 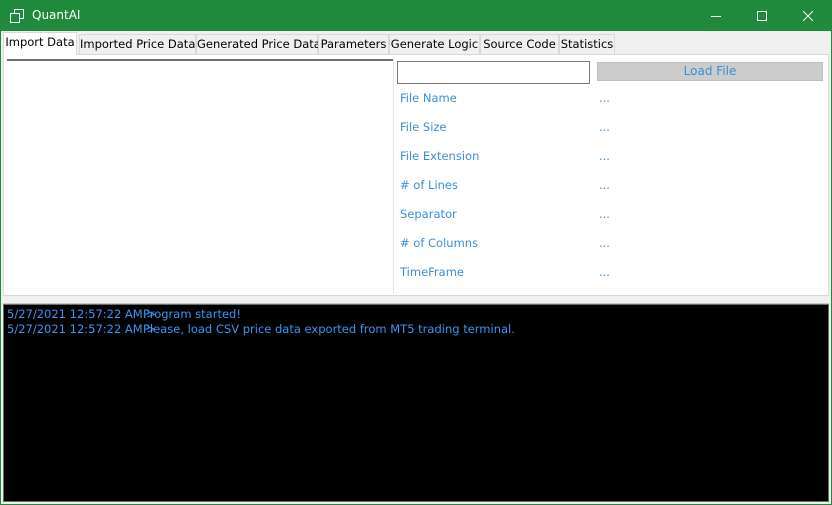 I want to click on tab-parameters: Parameters, so click(x=353, y=44).